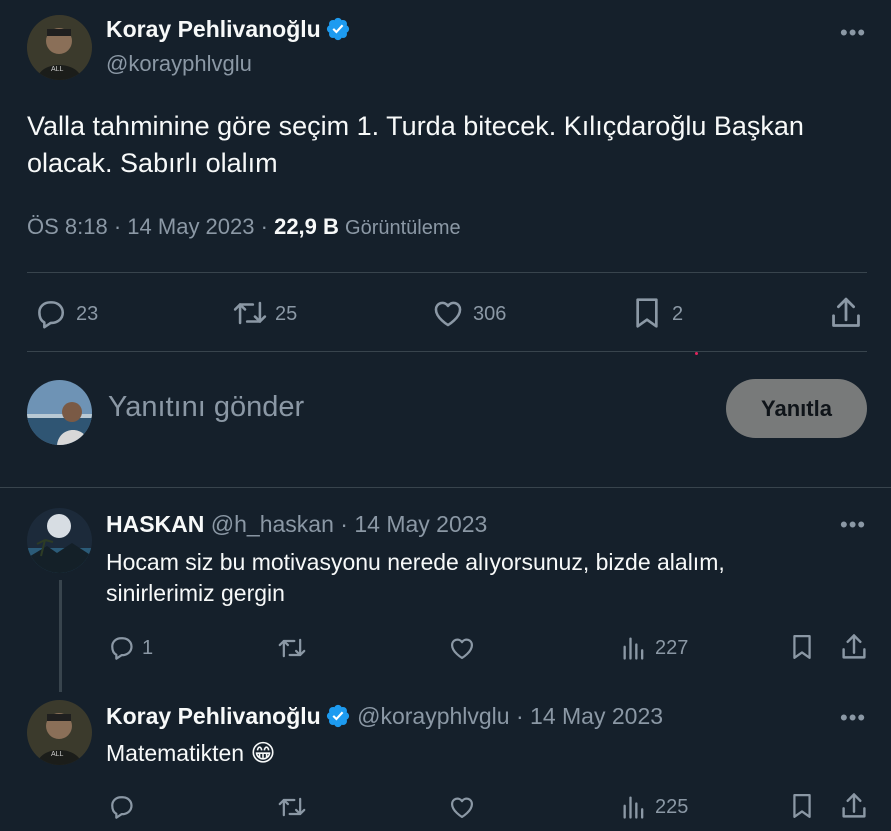 The width and height of the screenshot is (891, 831). I want to click on reply-avatar-koray: ALL, so click(59, 732).